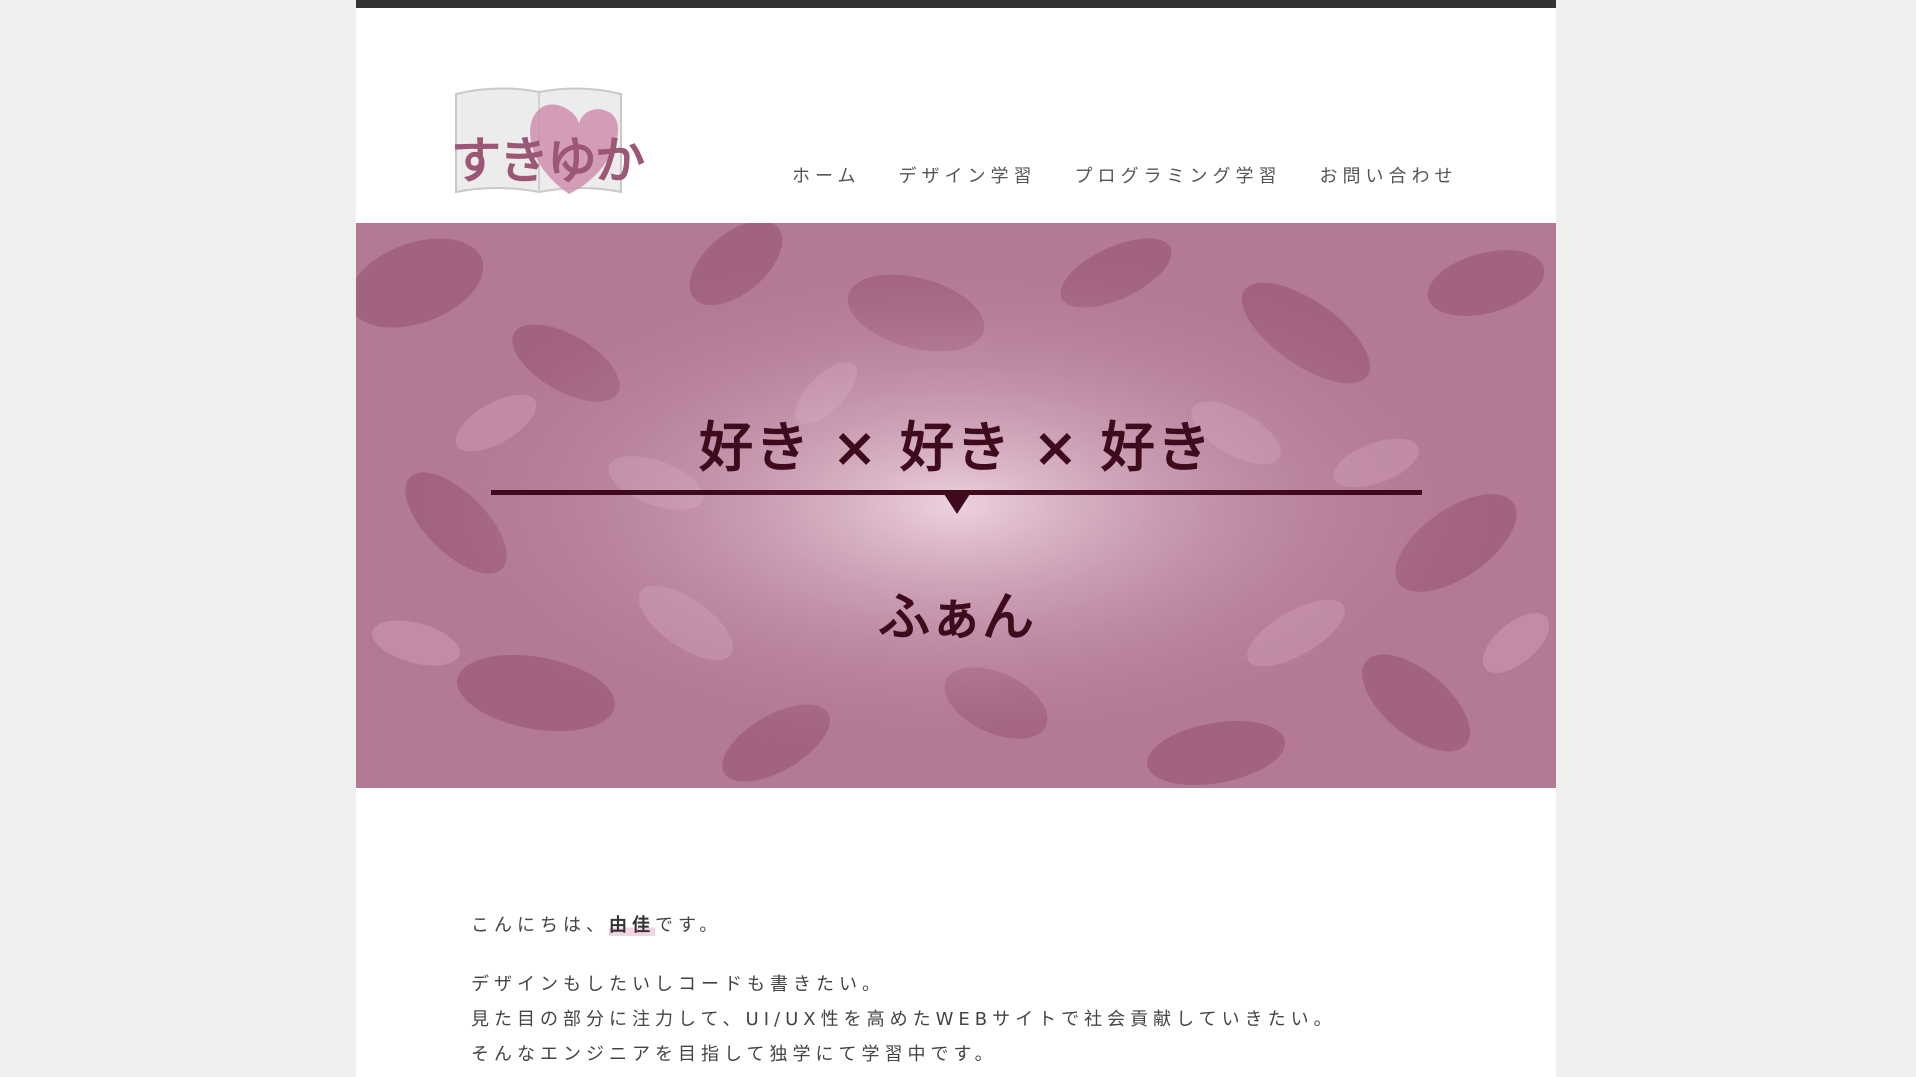 The image size is (1916, 1077). I want to click on logo-text: すきゆか, so click(548, 161).